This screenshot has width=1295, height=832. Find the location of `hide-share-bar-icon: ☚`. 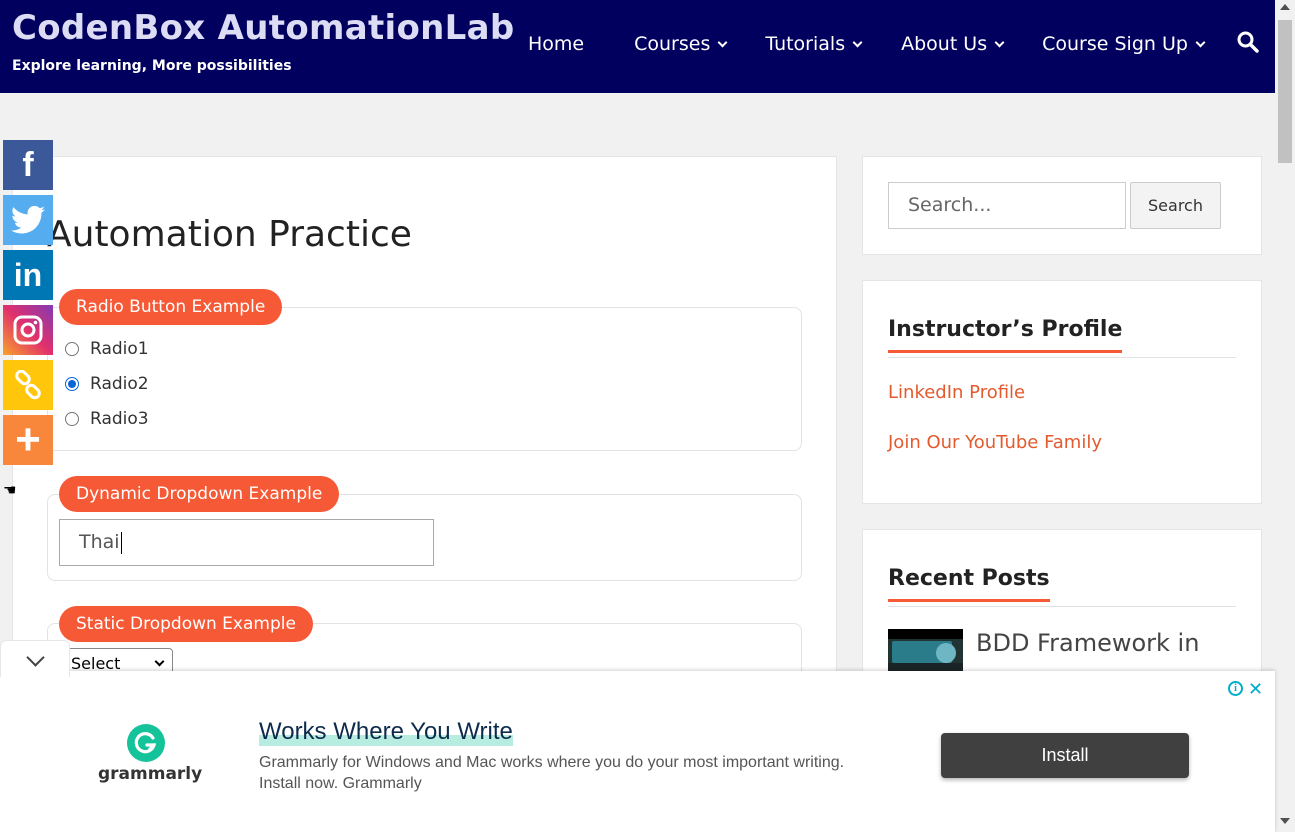

hide-share-bar-icon: ☚ is located at coordinates (9, 490).